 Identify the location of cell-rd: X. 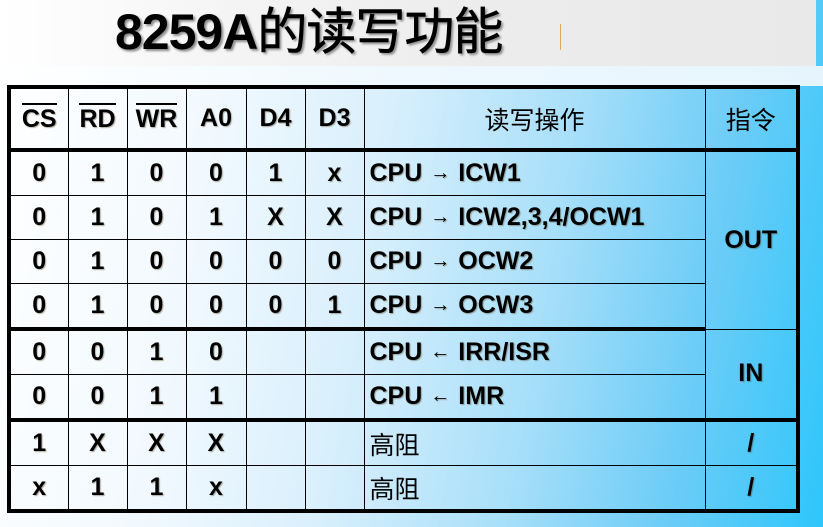
(97, 442).